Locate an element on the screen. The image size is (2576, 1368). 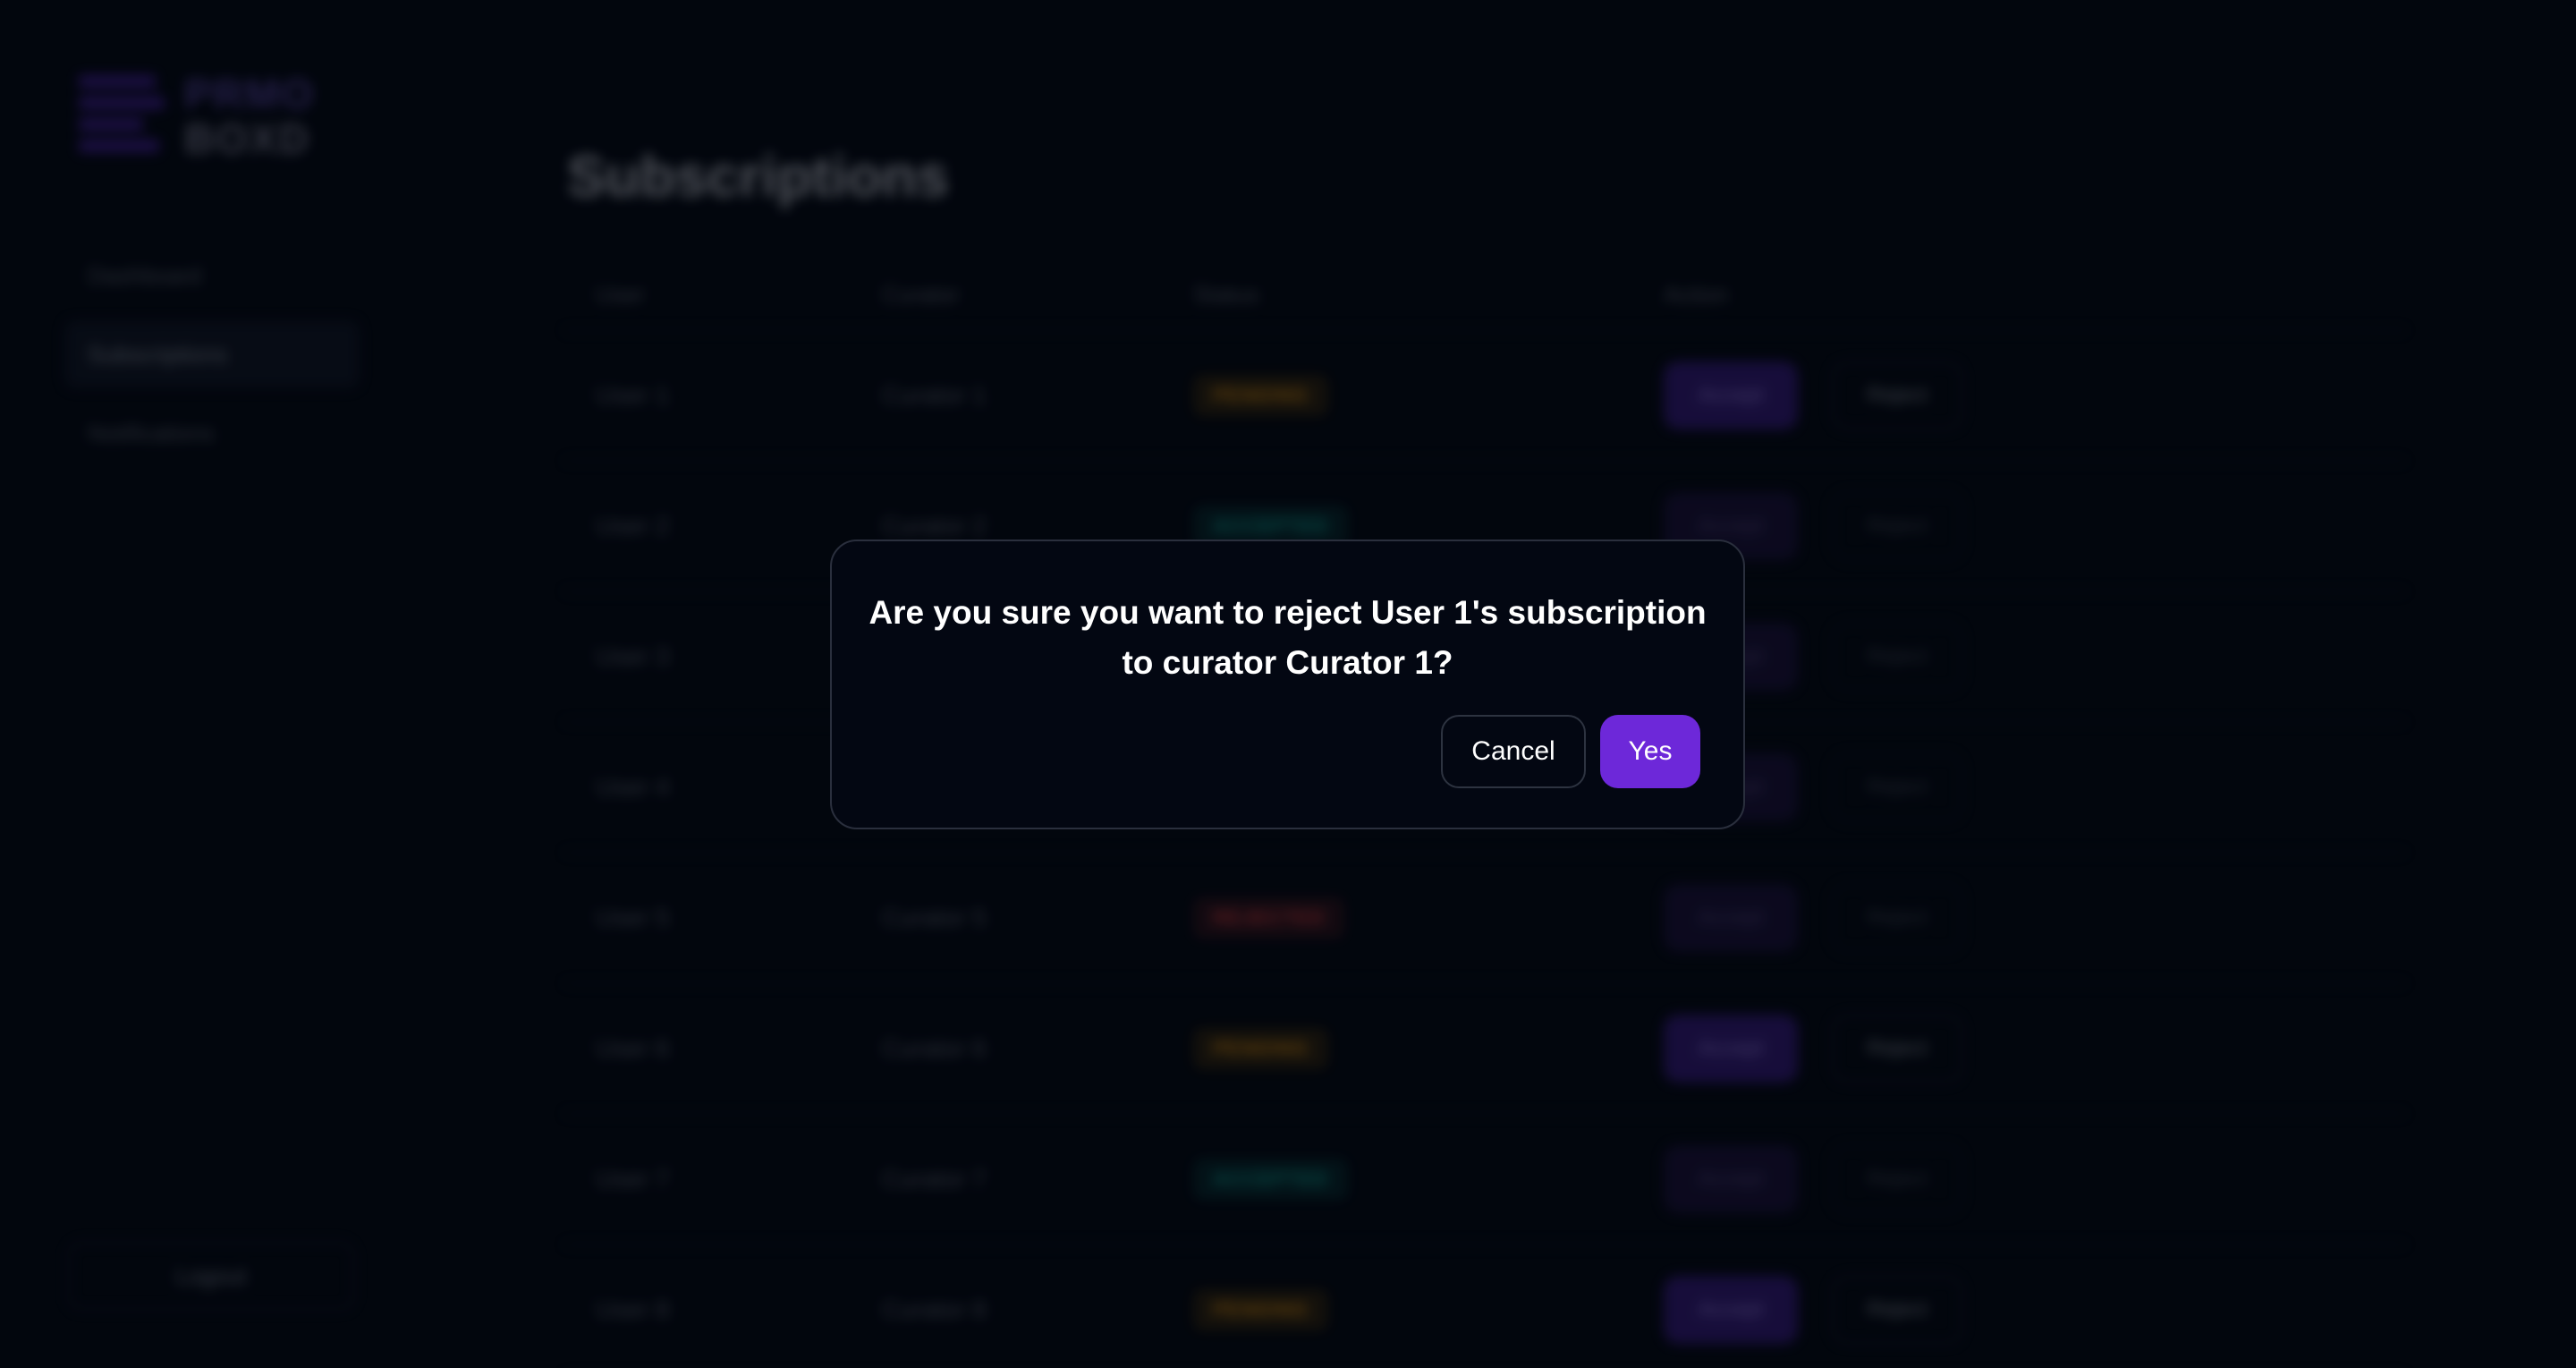
confirm-yes-button: Yes is located at coordinates (1650, 751).